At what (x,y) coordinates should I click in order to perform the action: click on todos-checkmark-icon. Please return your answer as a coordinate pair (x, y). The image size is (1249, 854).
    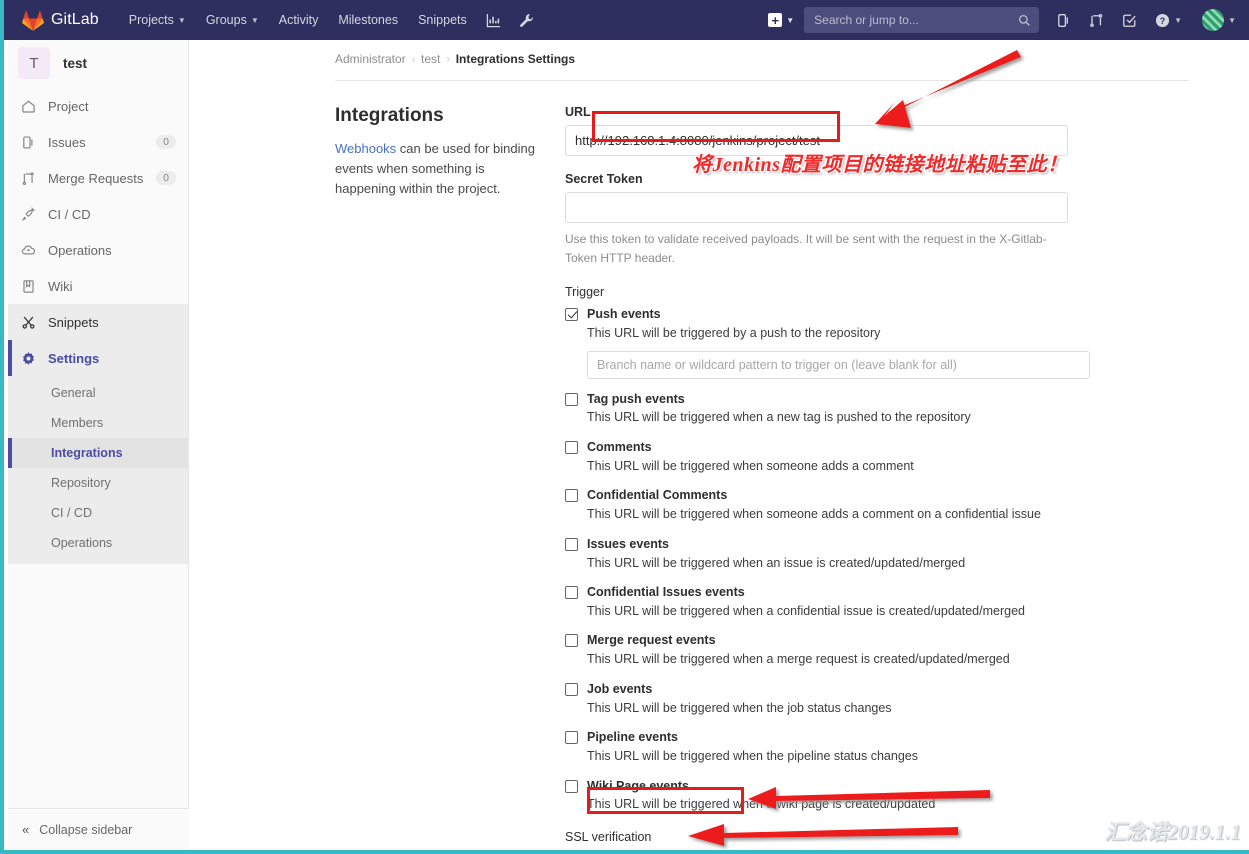
    Looking at the image, I should click on (1129, 20).